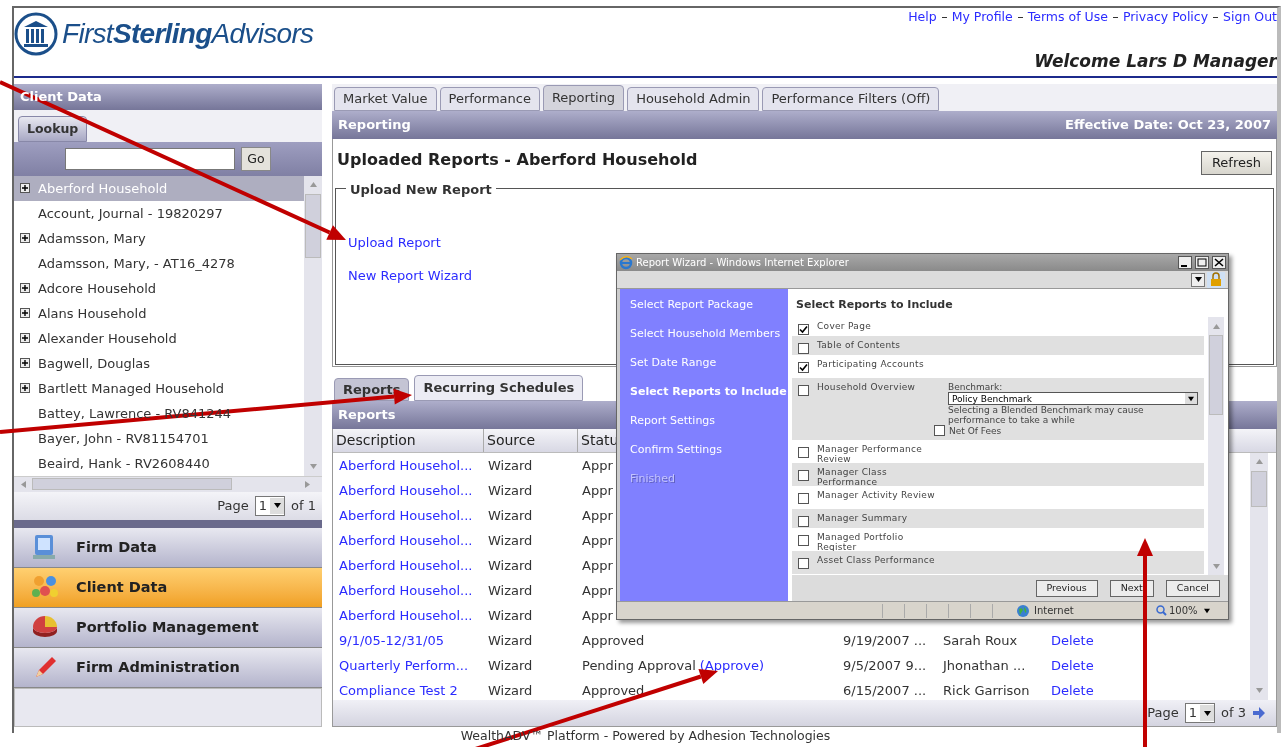  What do you see at coordinates (150, 158) in the screenshot?
I see `search-field` at bounding box center [150, 158].